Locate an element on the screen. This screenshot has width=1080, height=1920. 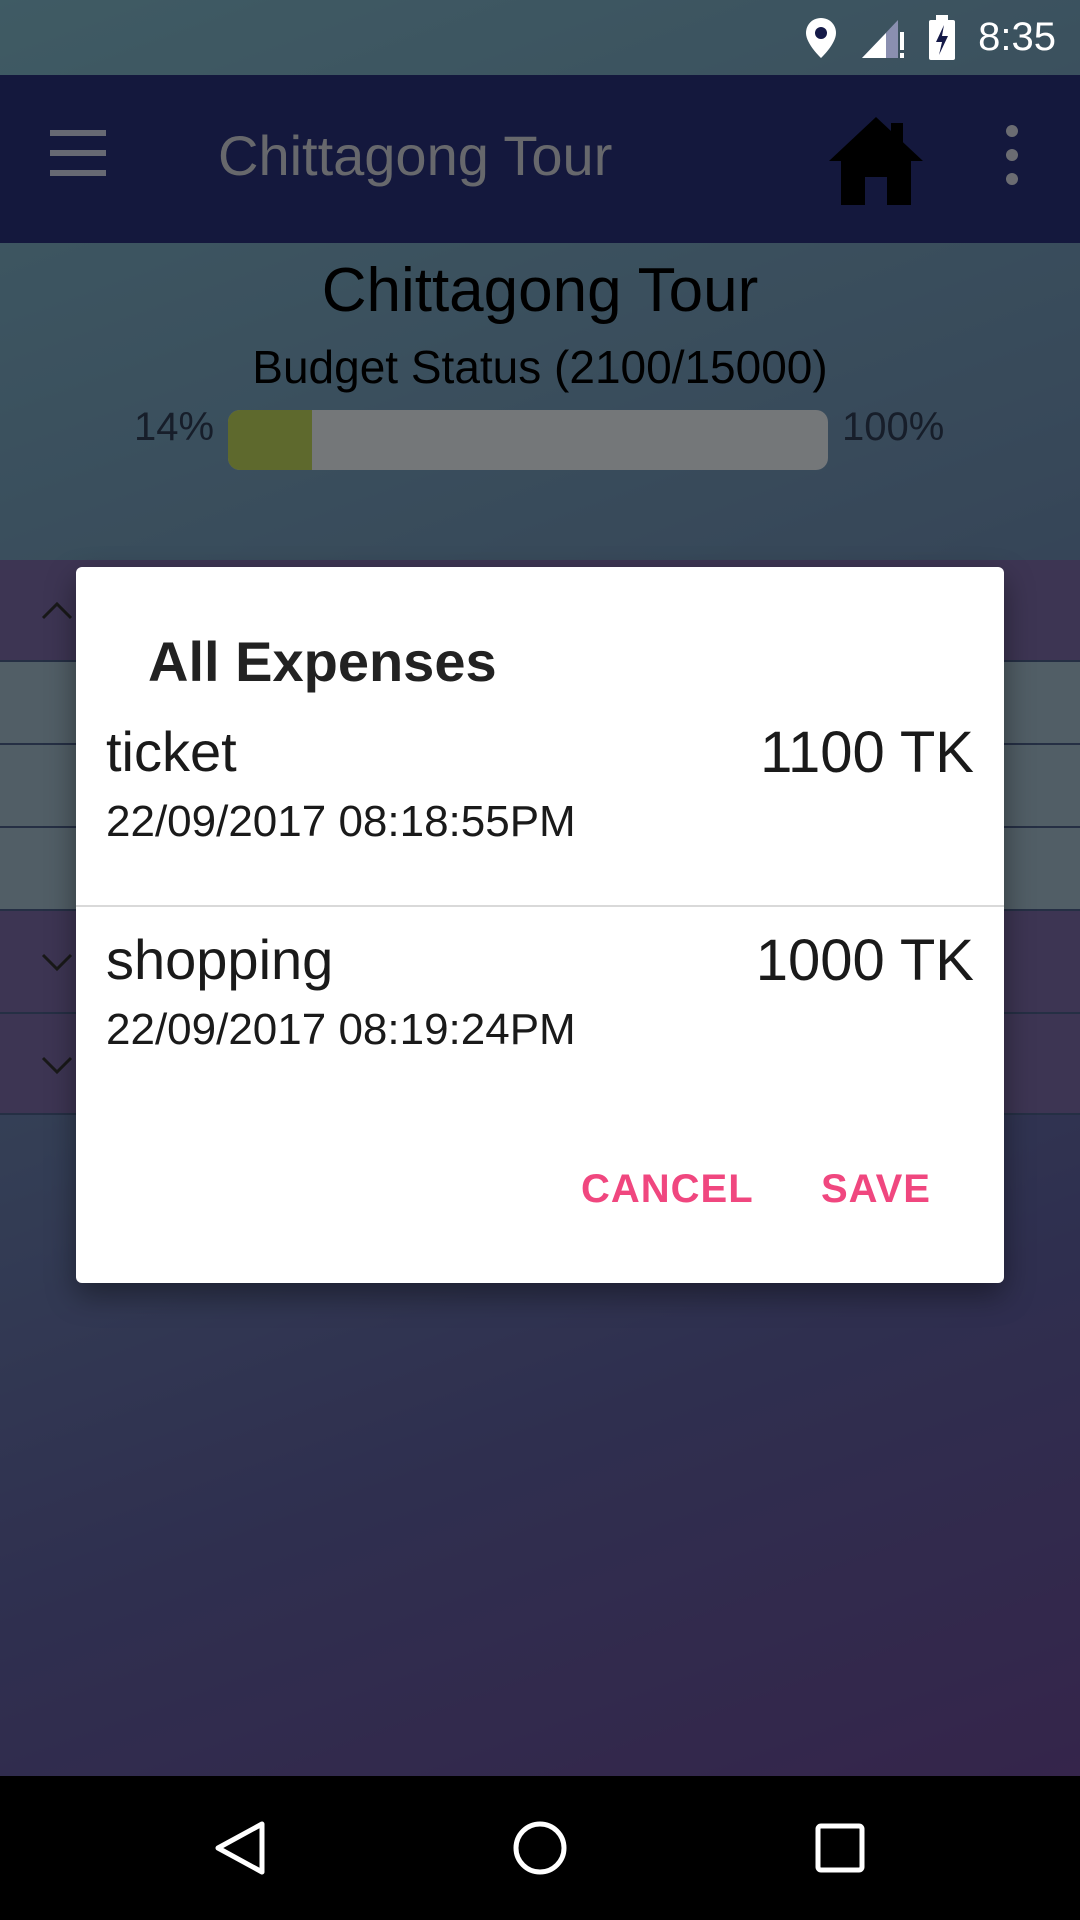
expense-amount: 1100 TK is located at coordinates (867, 752).